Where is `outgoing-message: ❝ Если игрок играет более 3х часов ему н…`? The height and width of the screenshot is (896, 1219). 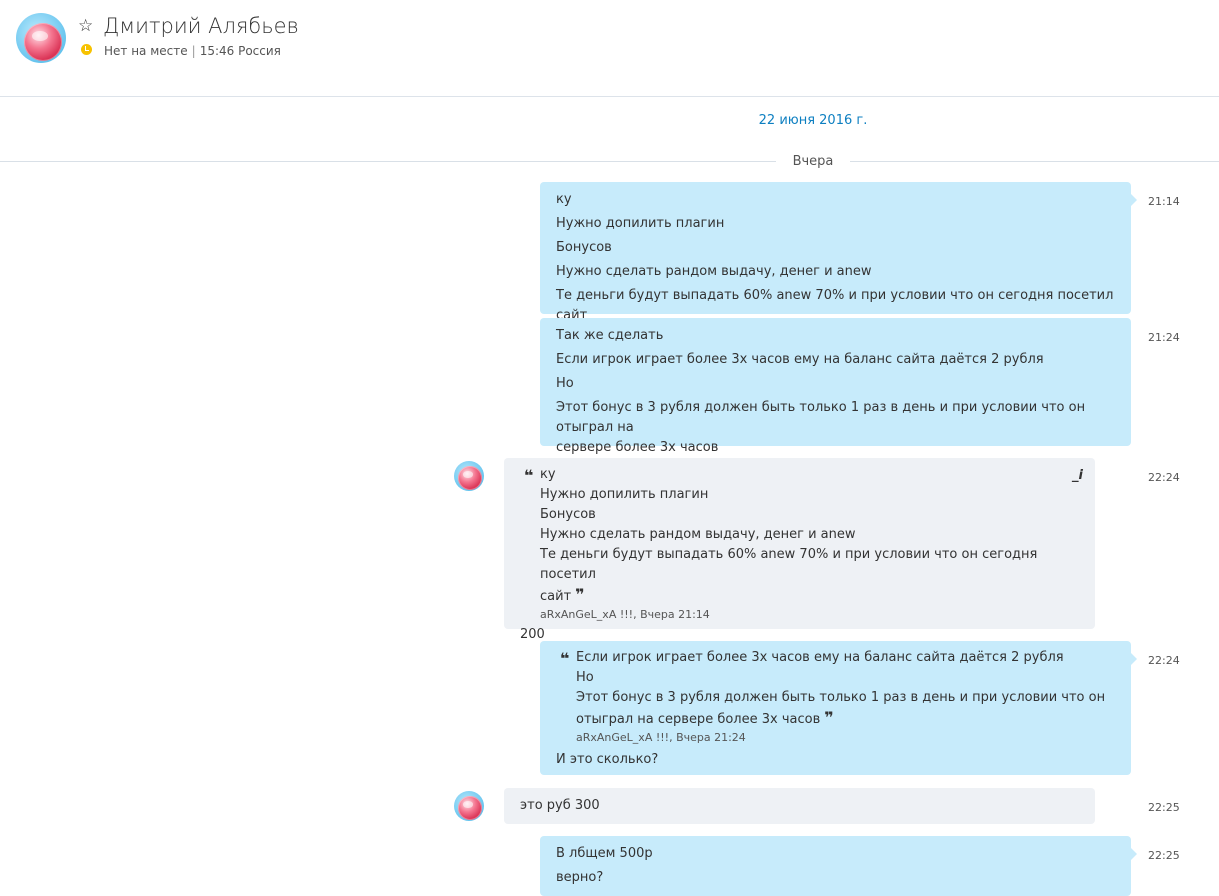 outgoing-message: ❝ Если игрок играет более 3х часов ему н… is located at coordinates (838, 708).